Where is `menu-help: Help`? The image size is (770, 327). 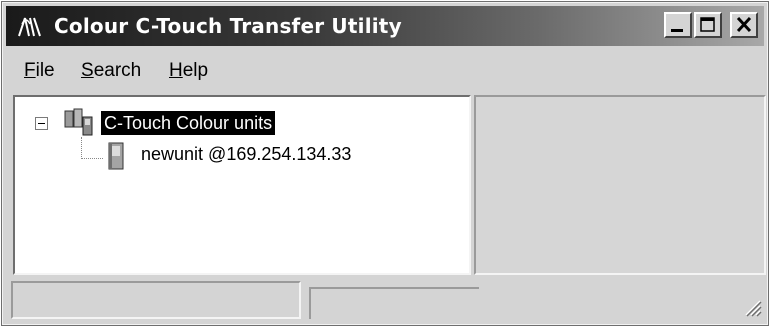
menu-help: Help is located at coordinates (188, 71).